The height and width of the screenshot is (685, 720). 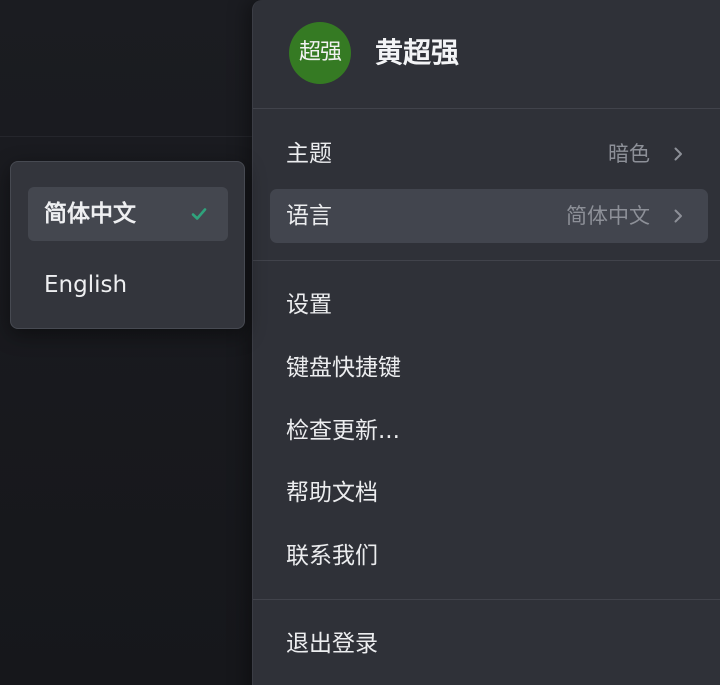 I want to click on menu-item-help-docs-label: 帮助文档, so click(x=332, y=493).